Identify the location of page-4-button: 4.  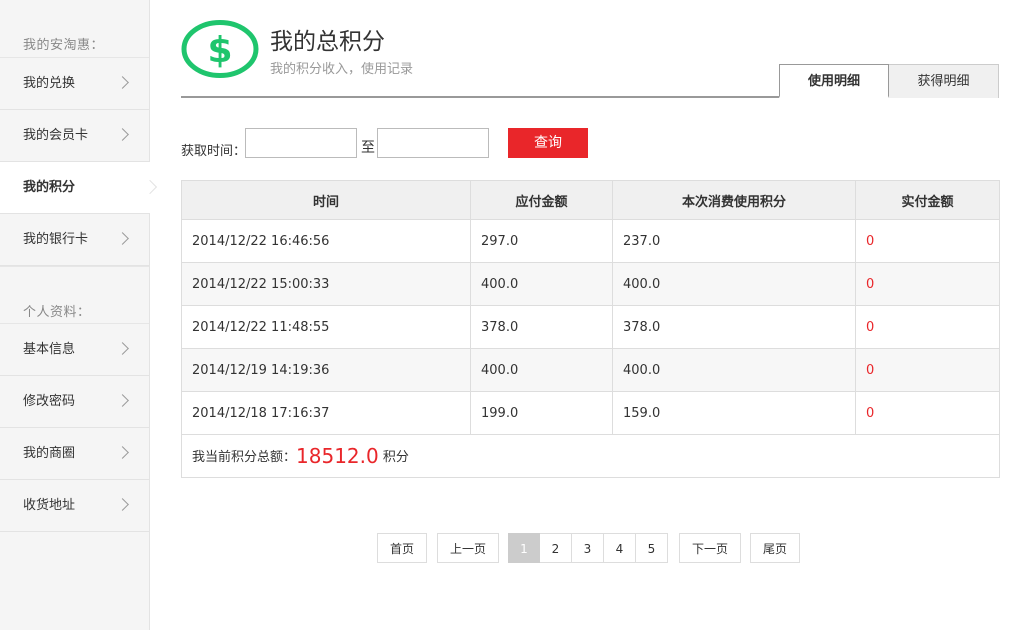
(620, 548).